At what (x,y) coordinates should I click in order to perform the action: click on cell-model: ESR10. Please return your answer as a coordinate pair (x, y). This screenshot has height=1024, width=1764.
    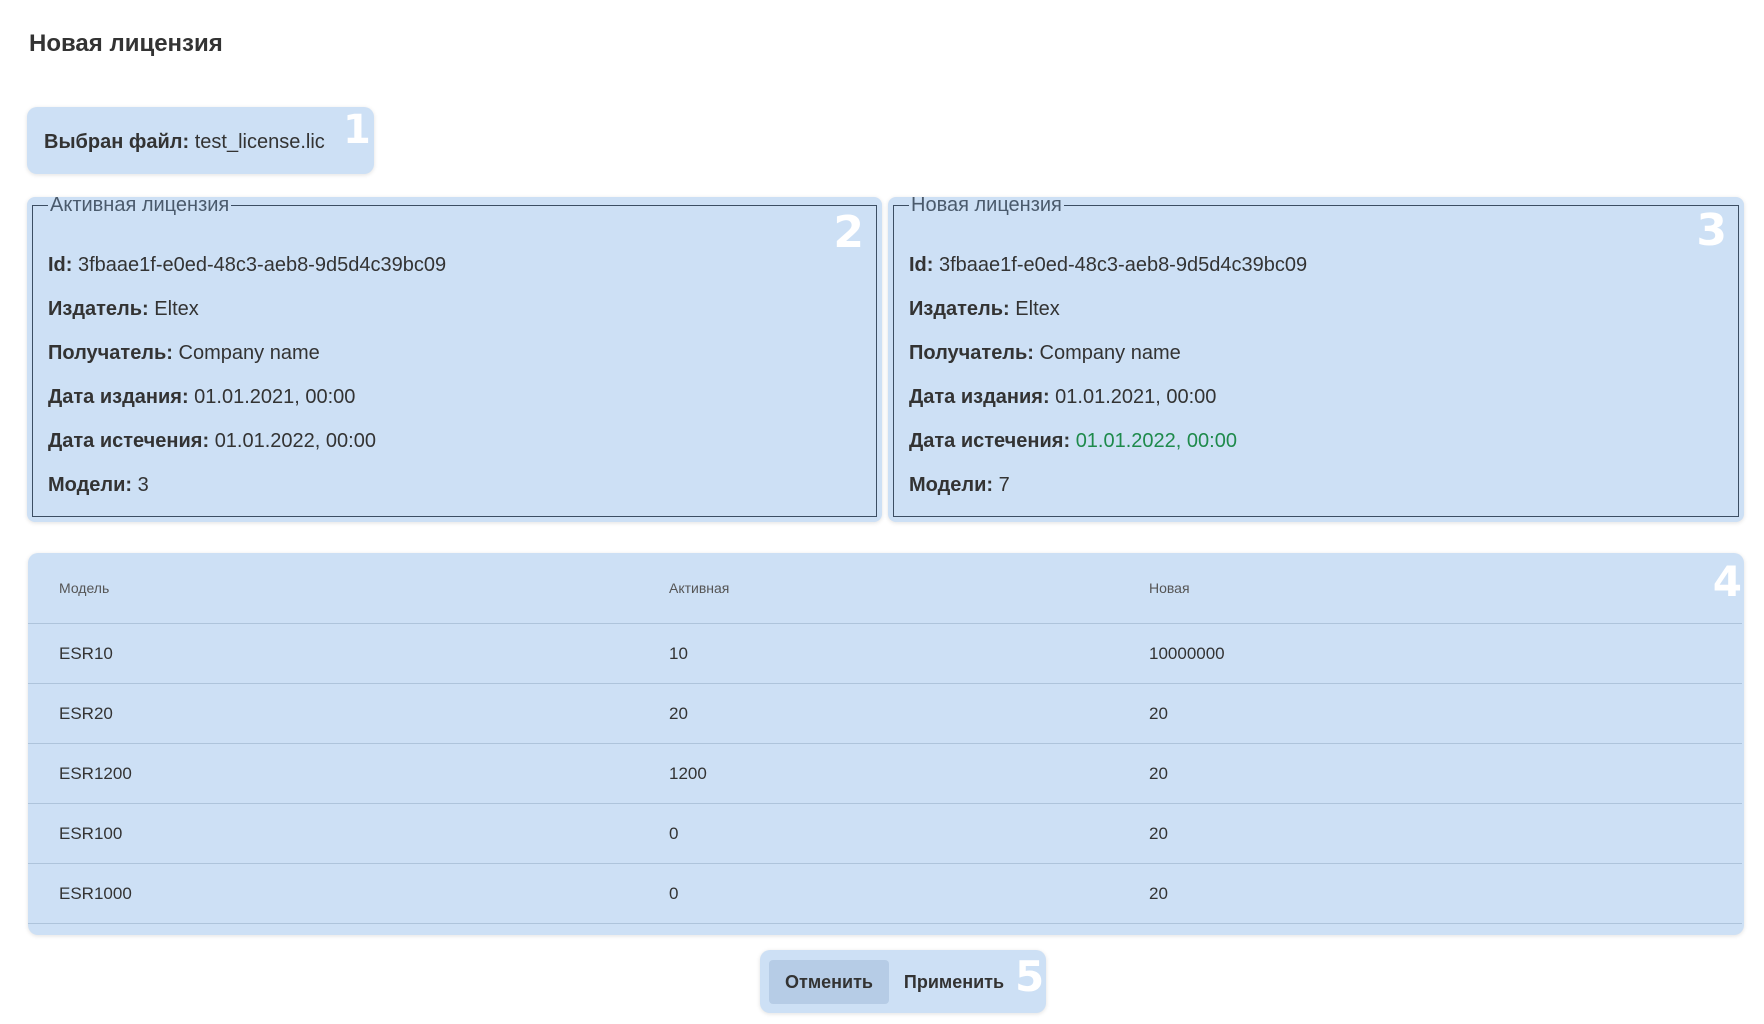
    Looking at the image, I should click on (86, 653).